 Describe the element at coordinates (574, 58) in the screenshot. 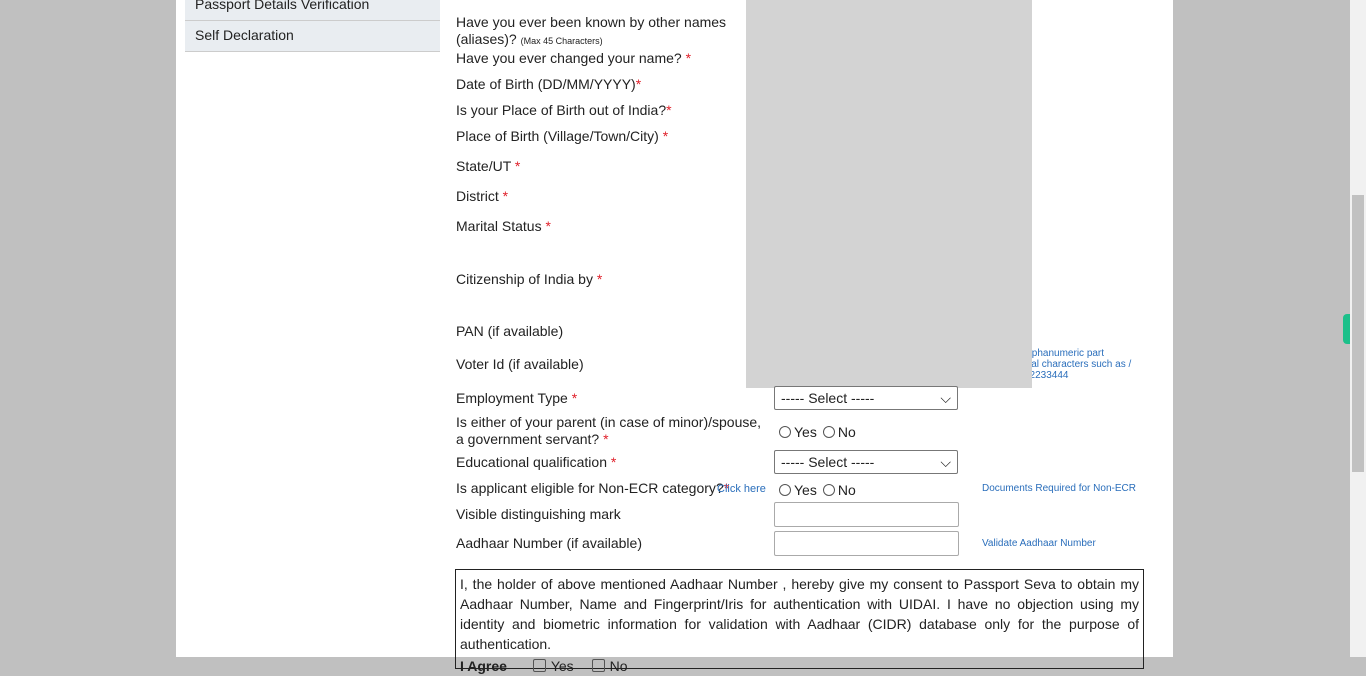

I see `changed-name-label: Have you ever changed your name? *` at that location.